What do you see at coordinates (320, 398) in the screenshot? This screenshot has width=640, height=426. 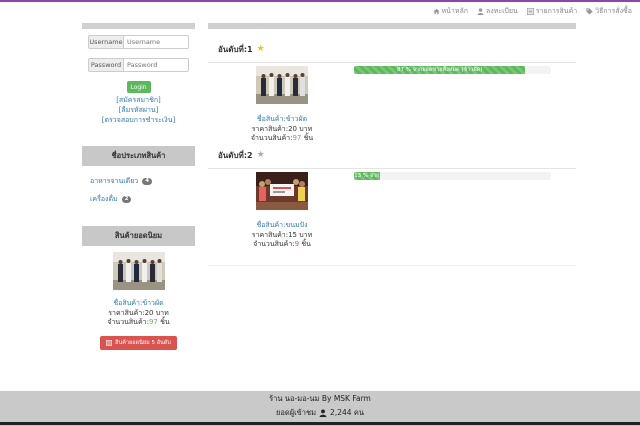 I see `footer-shop-name: ร้าน นอ-มอ-นม By MSK Farm` at bounding box center [320, 398].